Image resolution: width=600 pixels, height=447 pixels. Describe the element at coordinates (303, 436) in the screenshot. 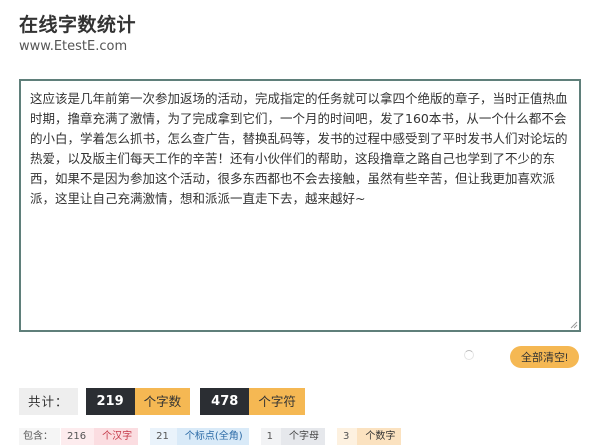

I see `letter-count-unit: 个字母` at that location.